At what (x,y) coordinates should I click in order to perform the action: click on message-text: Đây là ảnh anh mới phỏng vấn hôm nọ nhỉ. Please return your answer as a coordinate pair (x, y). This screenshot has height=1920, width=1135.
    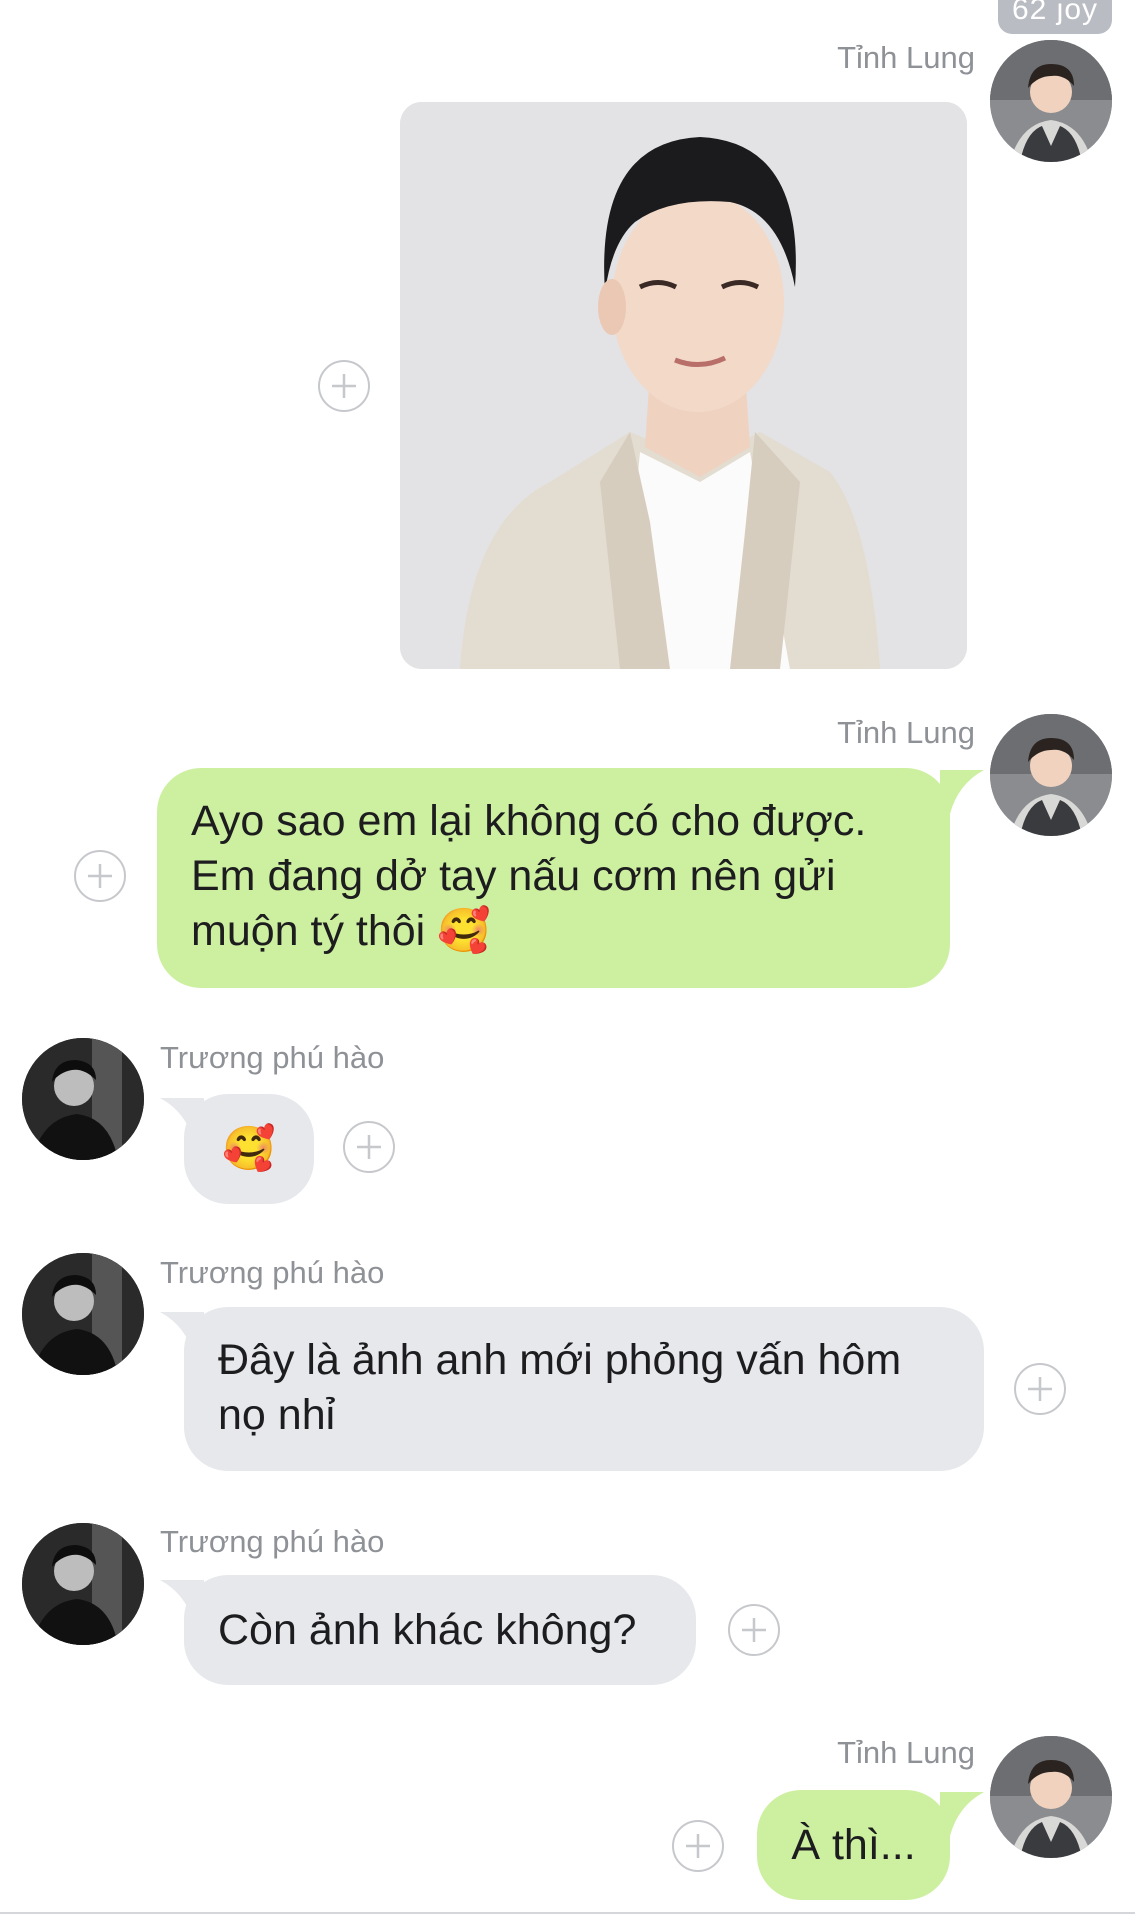
    Looking at the image, I should click on (560, 1387).